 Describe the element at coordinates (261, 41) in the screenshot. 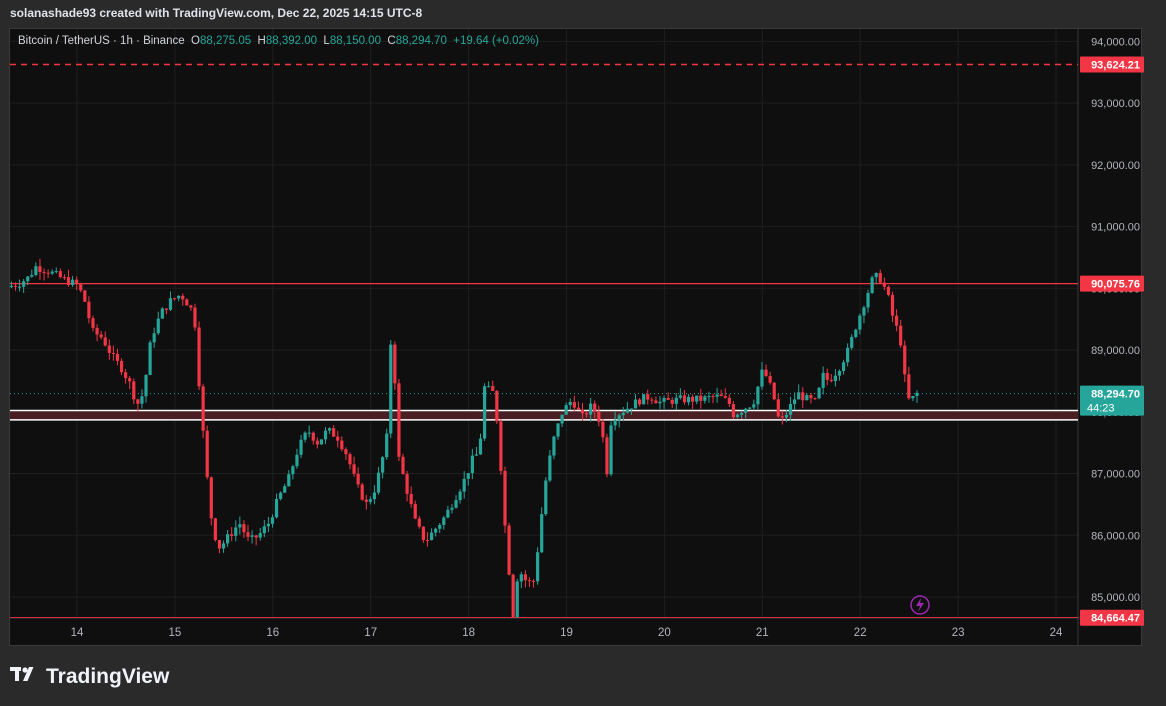

I see `high-label: H` at that location.